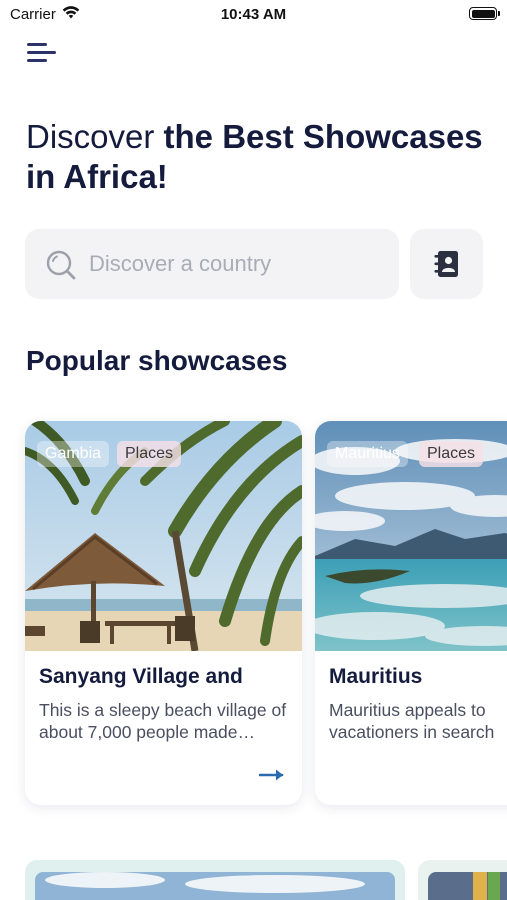 The image size is (507, 900). Describe the element at coordinates (407, 710) in the screenshot. I see `card-description-line: Mauritius appeals to` at that location.